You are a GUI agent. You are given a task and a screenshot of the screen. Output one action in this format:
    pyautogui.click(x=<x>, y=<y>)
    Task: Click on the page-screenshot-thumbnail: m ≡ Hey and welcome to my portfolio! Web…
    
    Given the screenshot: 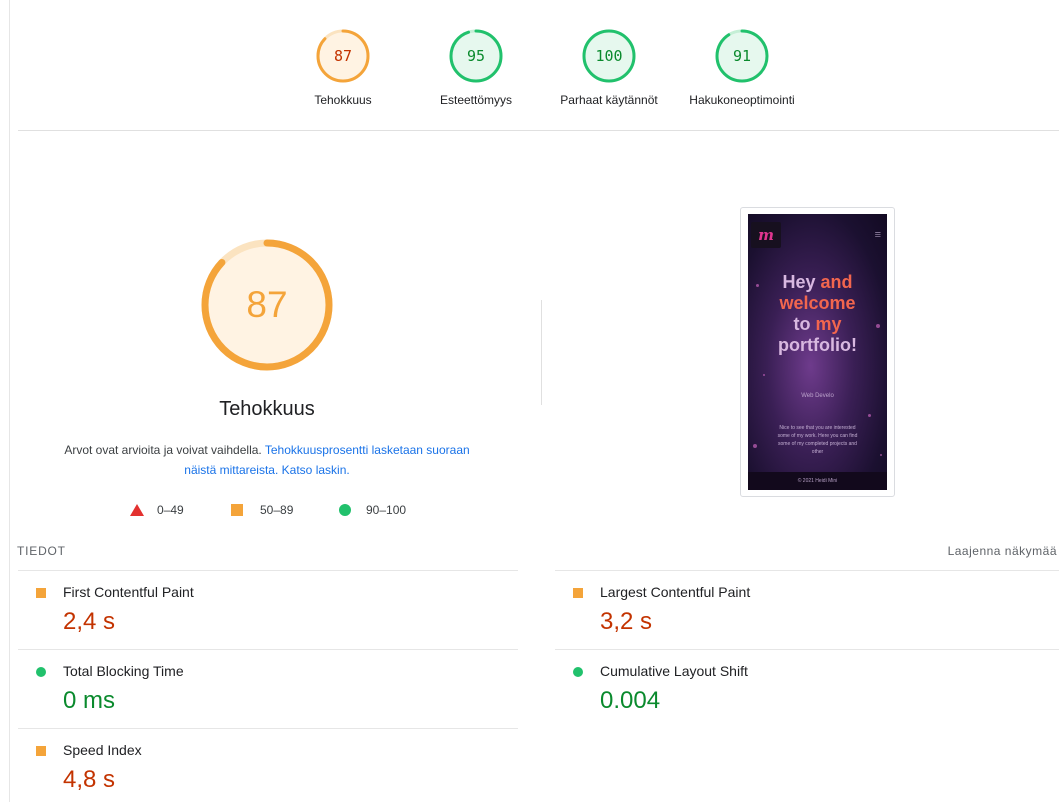 What is the action you would take?
    pyautogui.click(x=817, y=352)
    